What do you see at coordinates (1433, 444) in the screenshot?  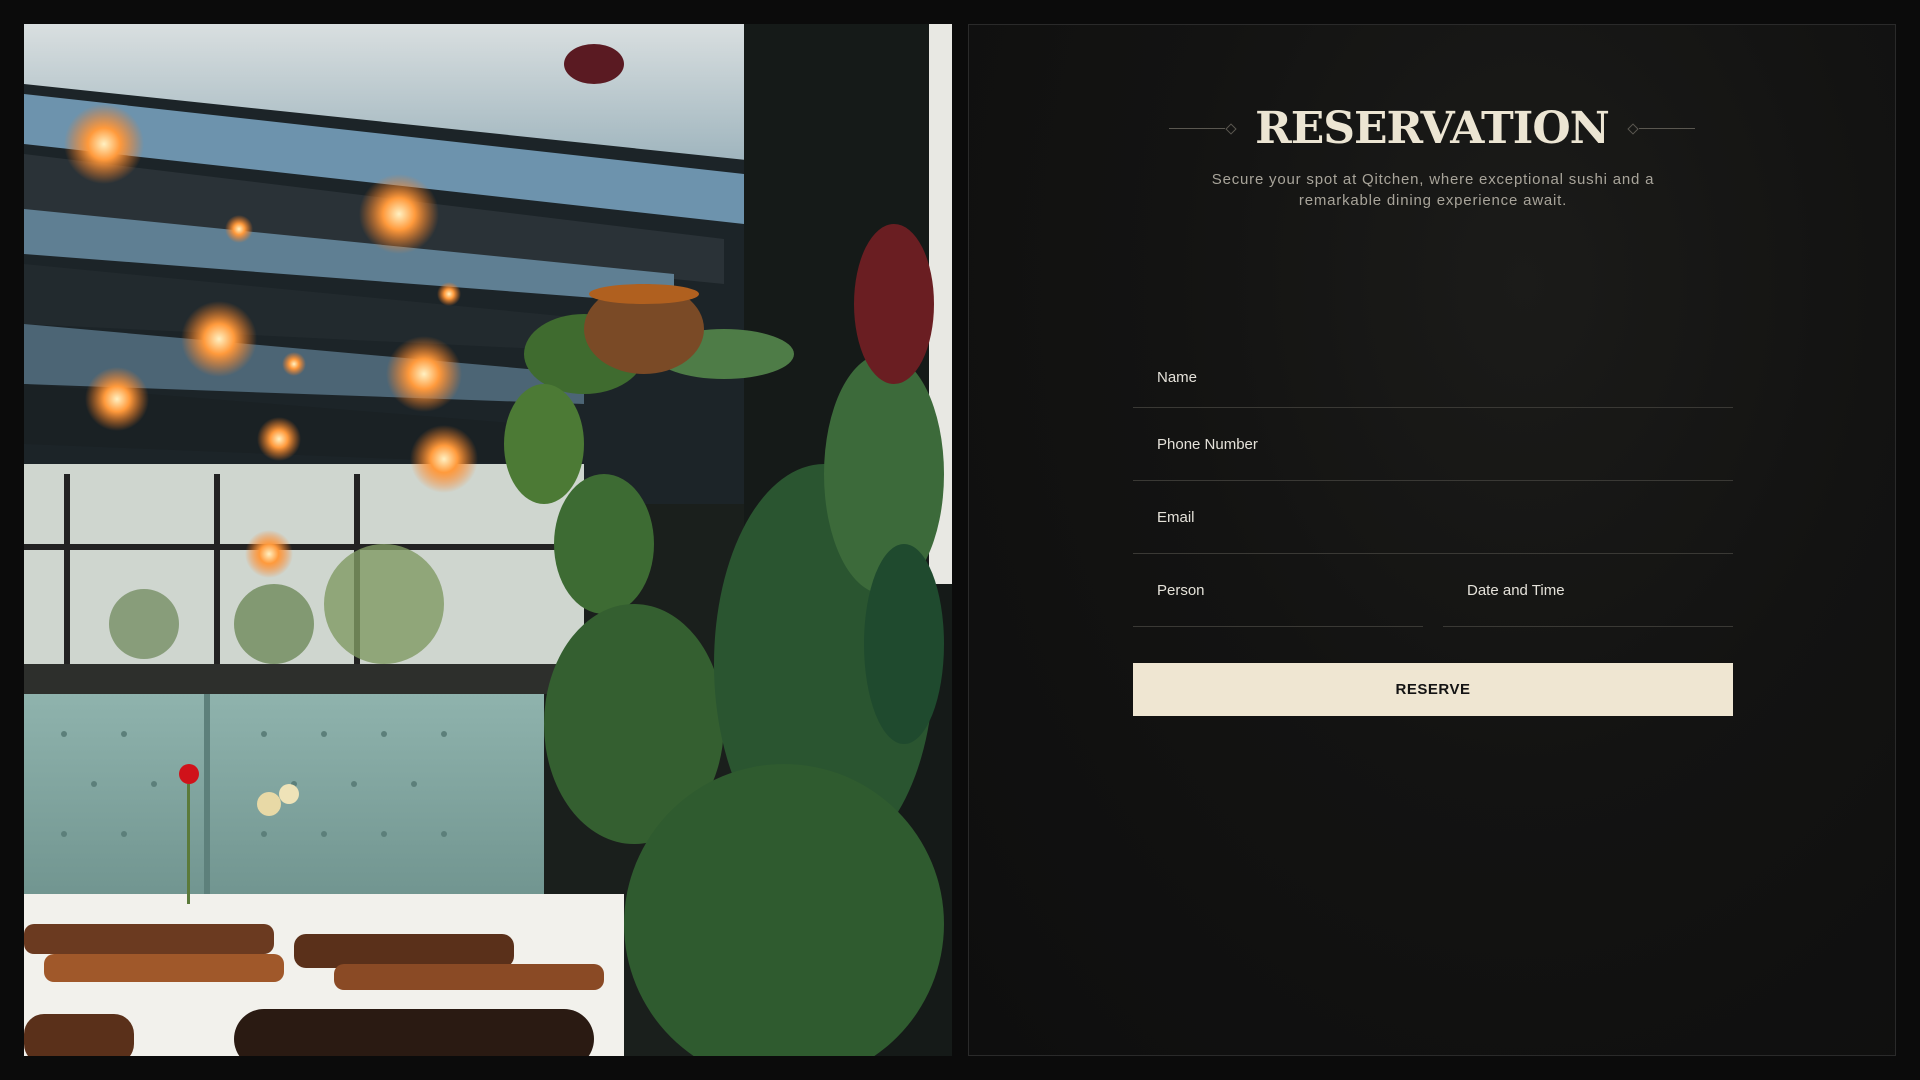 I see `phone-field: Phone Number` at bounding box center [1433, 444].